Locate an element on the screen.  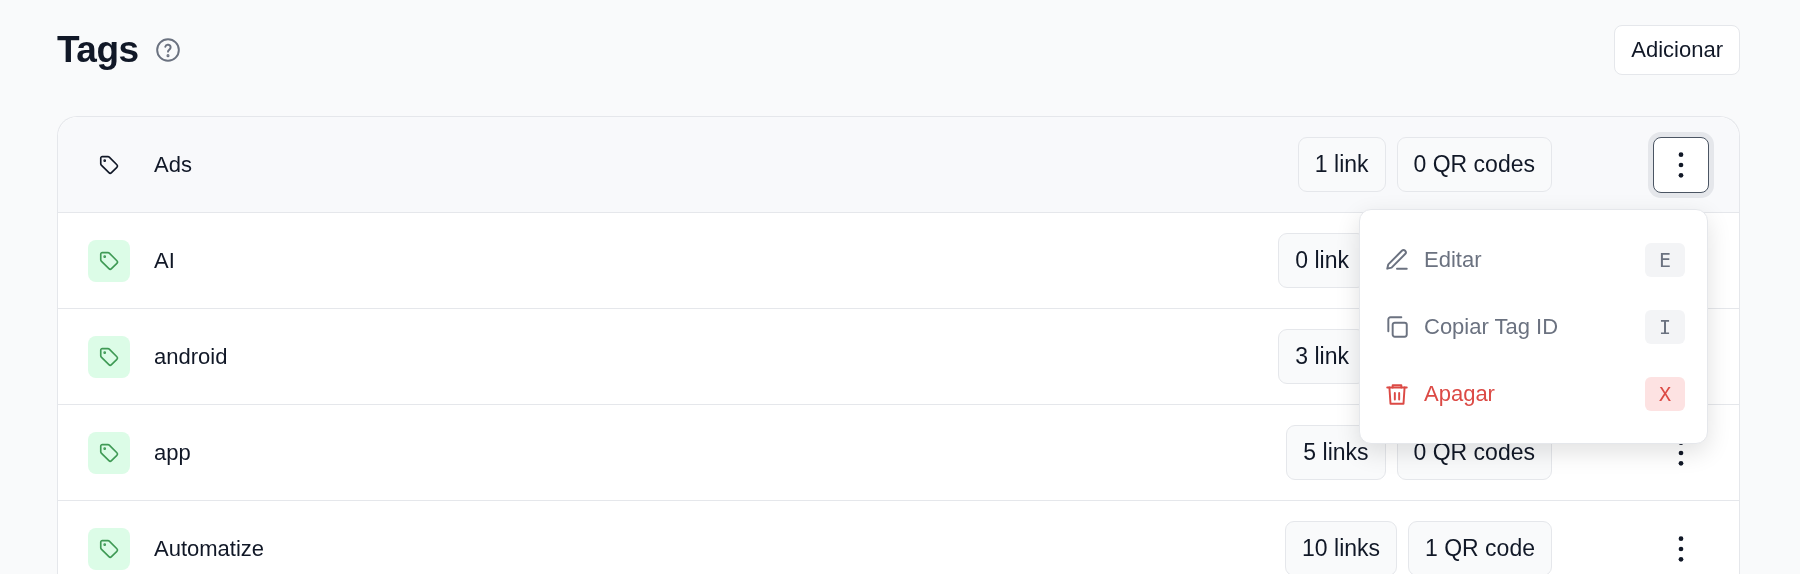
qr-count: 1 QR code is located at coordinates (1480, 547).